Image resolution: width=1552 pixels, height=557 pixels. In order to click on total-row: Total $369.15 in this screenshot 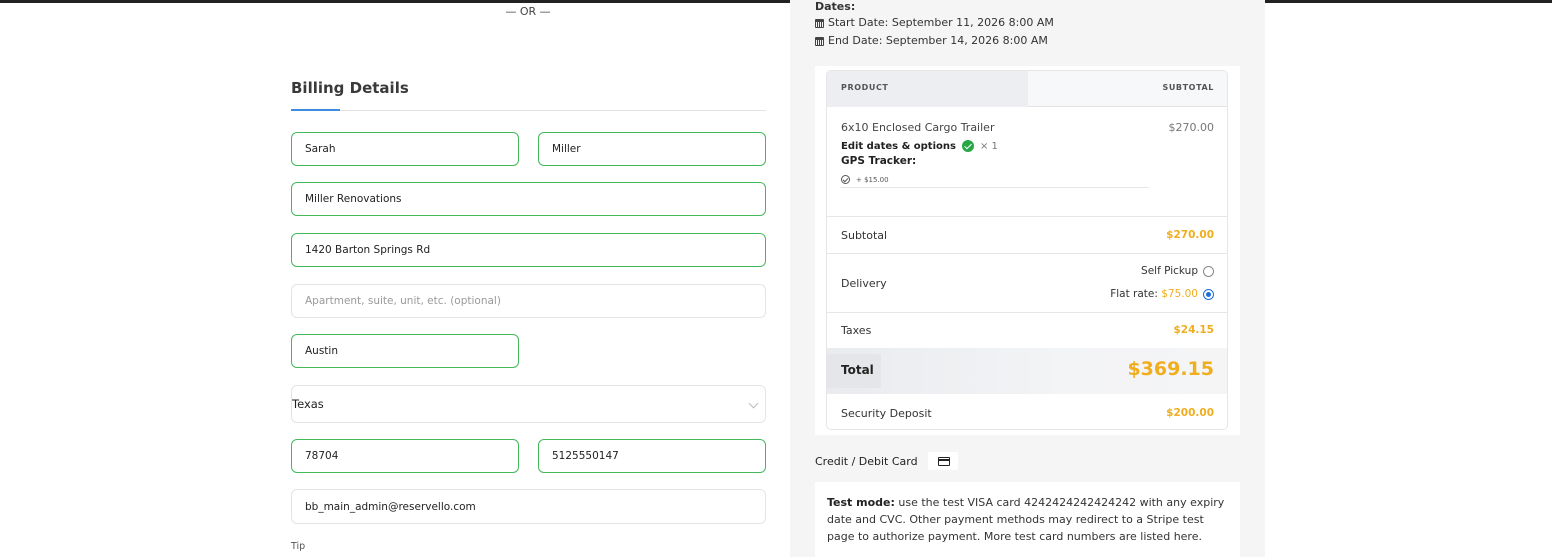, I will do `click(1027, 371)`.